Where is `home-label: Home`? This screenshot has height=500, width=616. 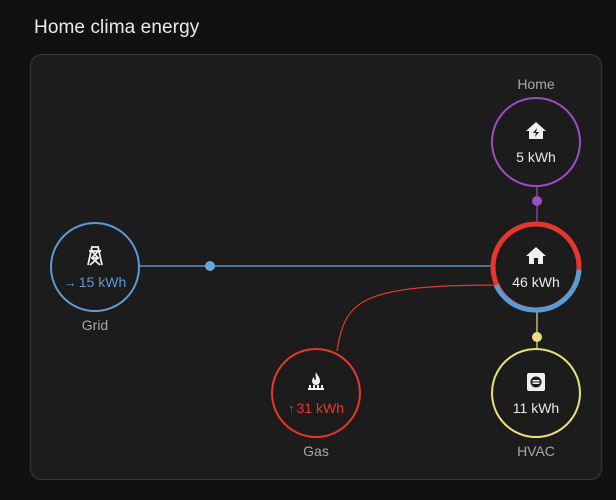
home-label: Home is located at coordinates (536, 84).